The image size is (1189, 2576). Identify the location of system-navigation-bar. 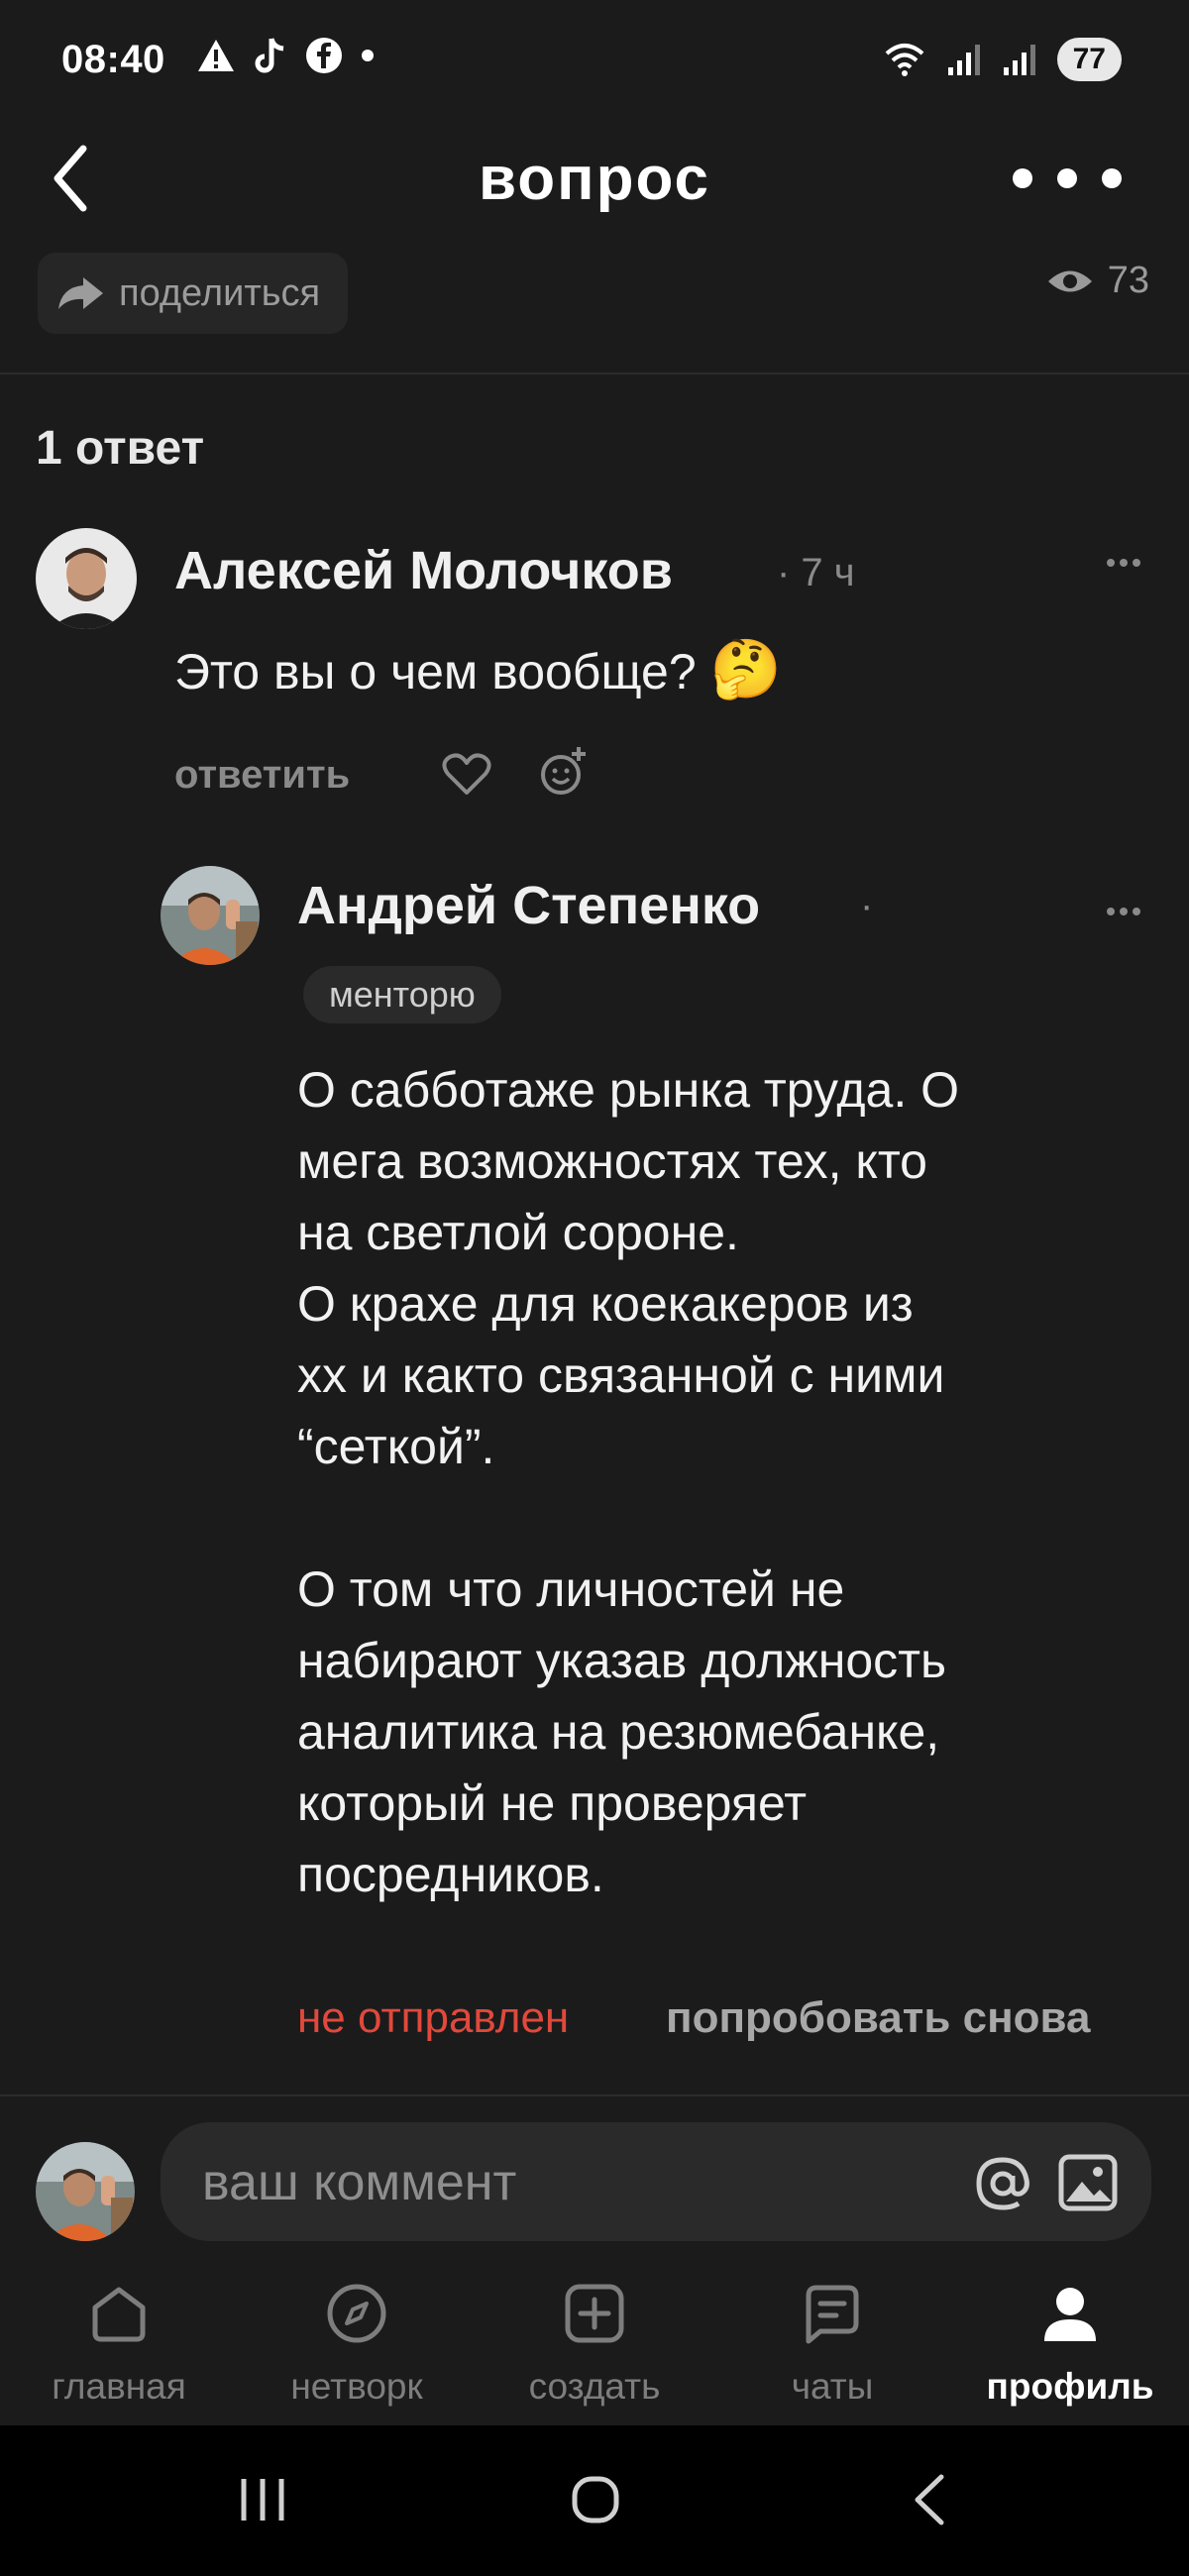
(594, 2500).